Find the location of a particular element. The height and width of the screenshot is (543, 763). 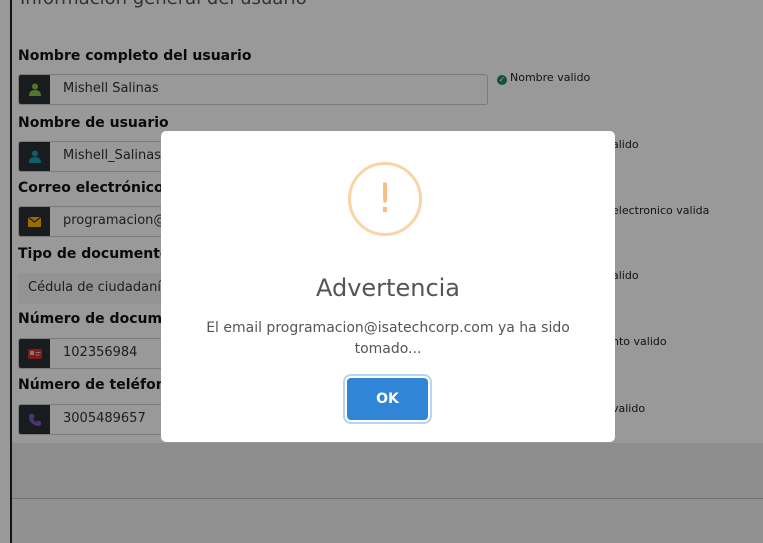

warning-icon: ! is located at coordinates (385, 199).